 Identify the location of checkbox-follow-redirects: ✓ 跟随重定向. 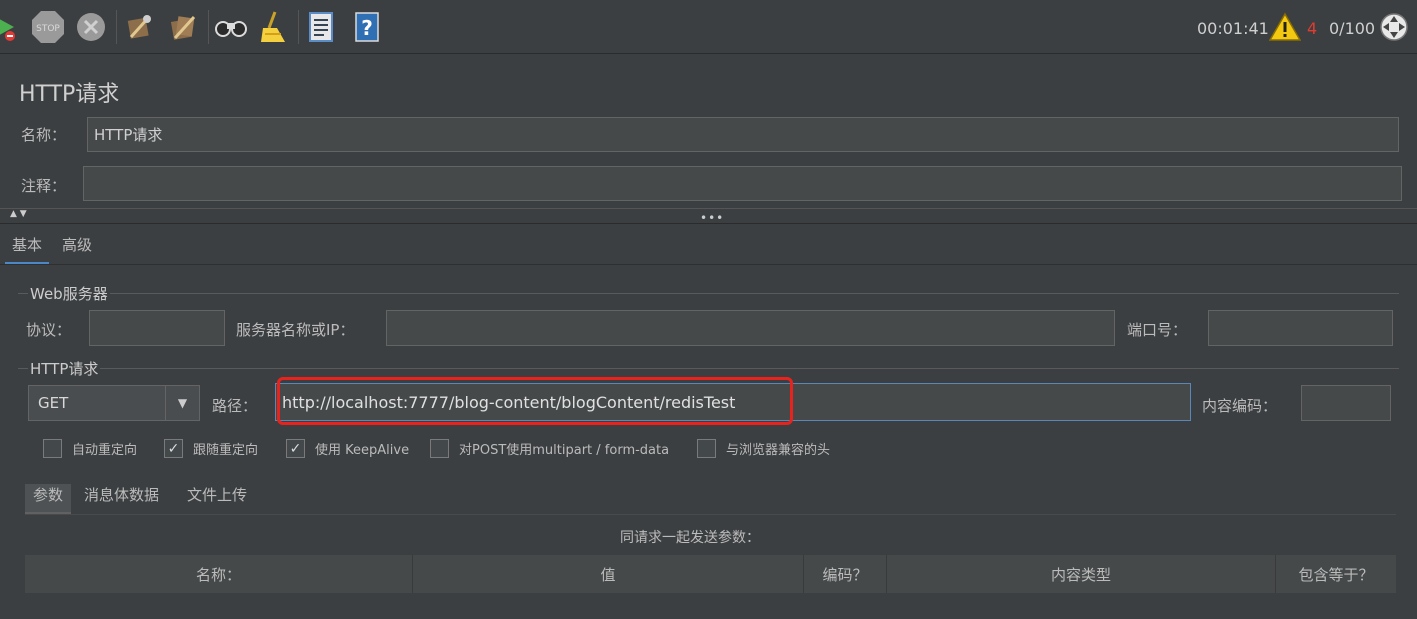
(211, 448).